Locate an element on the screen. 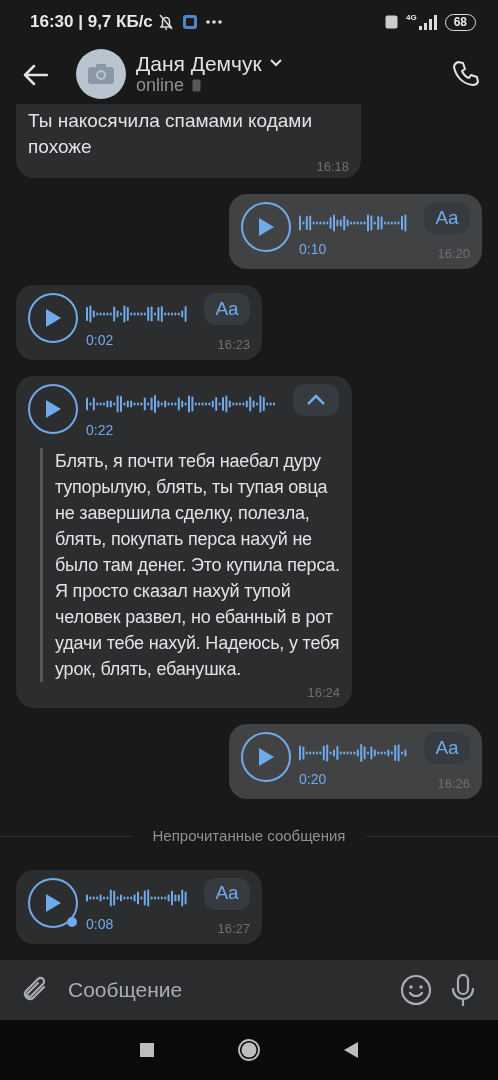 This screenshot has height=1080, width=498. bell-off-icon is located at coordinates (165, 22).